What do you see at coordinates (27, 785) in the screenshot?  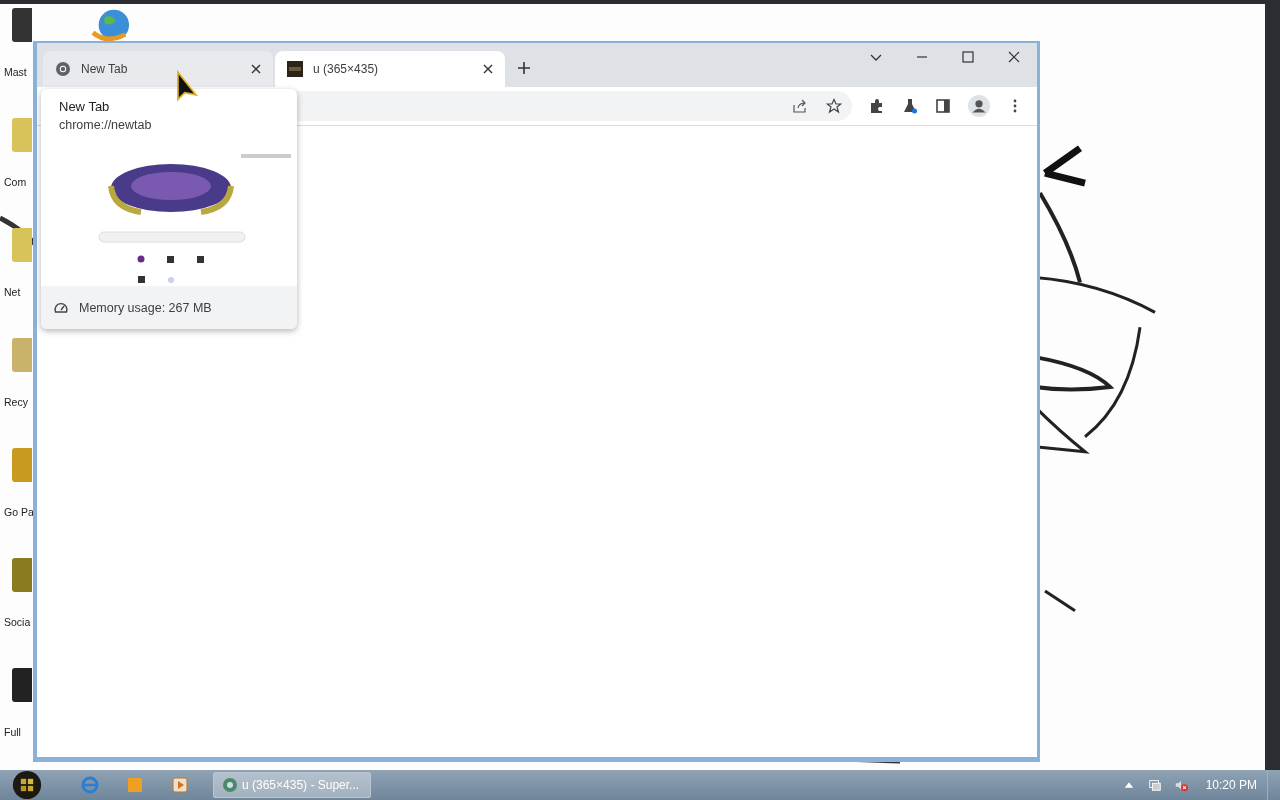 I see `start-icon` at bounding box center [27, 785].